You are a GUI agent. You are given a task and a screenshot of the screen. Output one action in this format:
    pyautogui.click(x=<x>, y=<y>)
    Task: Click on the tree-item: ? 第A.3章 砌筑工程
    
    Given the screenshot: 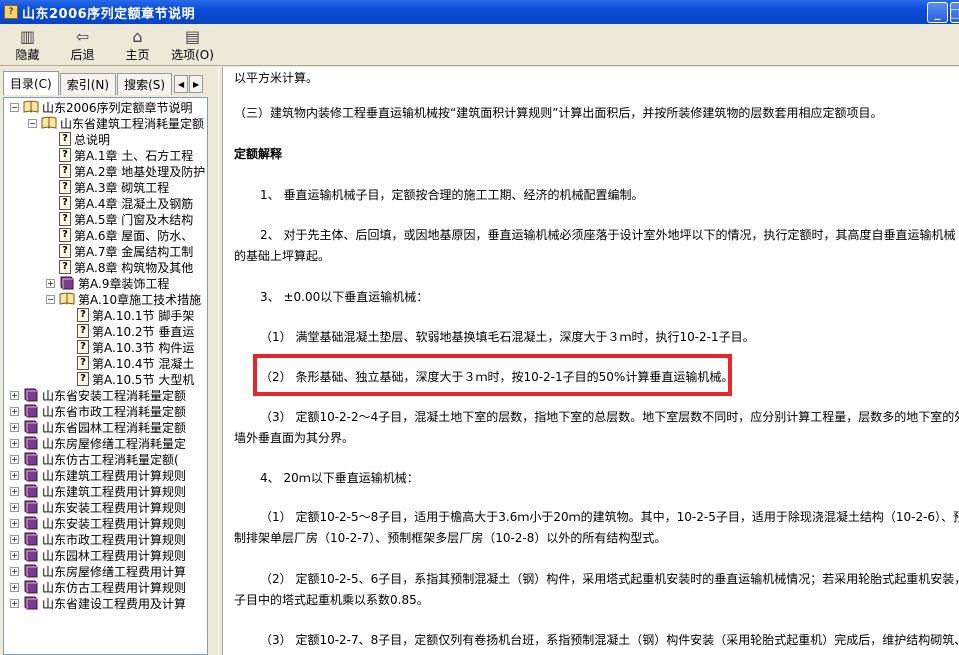 What is the action you would take?
    pyautogui.click(x=107, y=187)
    